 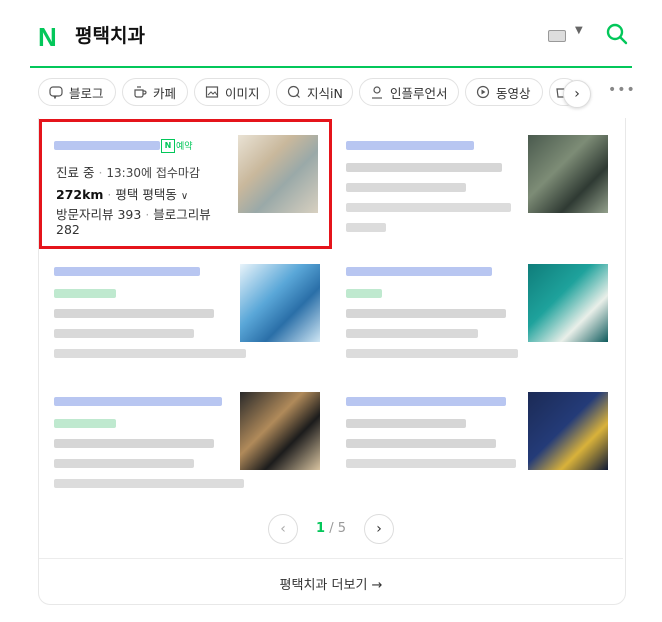 I want to click on tab-video: 동영상, so click(x=504, y=92).